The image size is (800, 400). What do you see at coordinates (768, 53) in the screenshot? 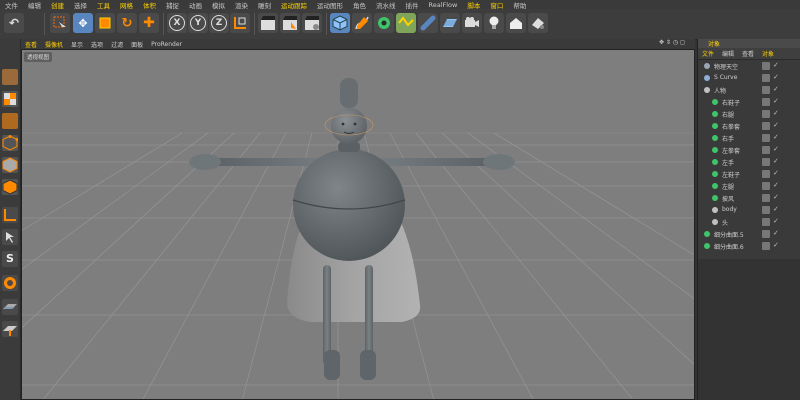
I see `objects-menu-item: 对象` at bounding box center [768, 53].